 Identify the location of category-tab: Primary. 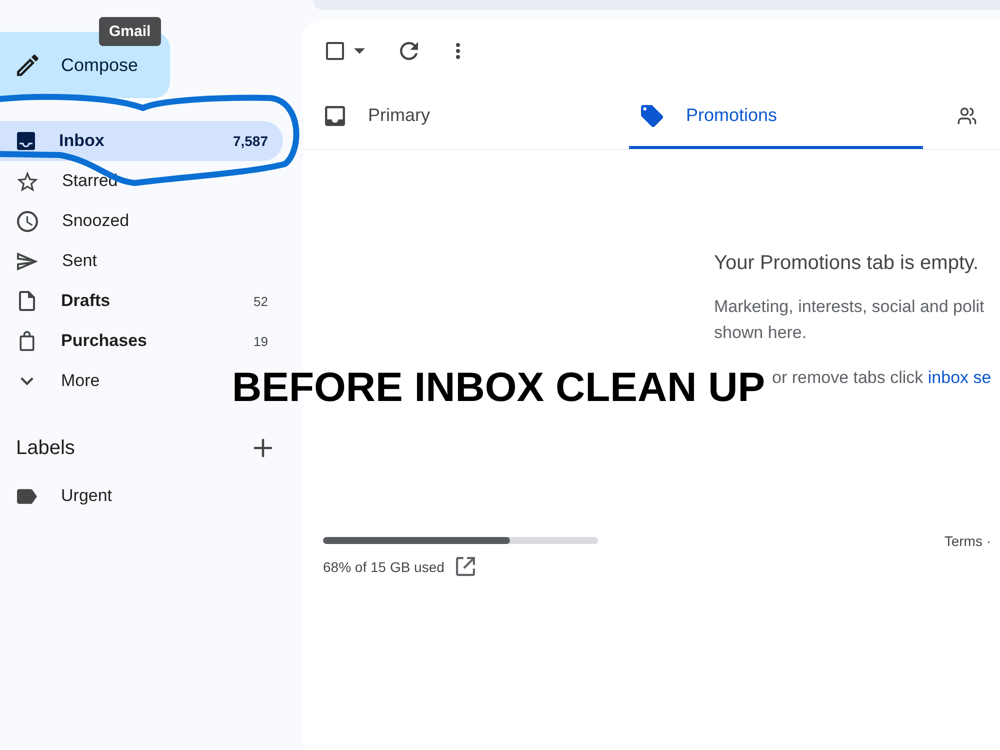
(460, 115).